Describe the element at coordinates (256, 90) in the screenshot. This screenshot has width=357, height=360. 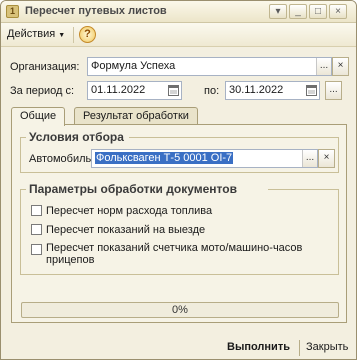
I see `period-to-value: 30.11.2022` at that location.